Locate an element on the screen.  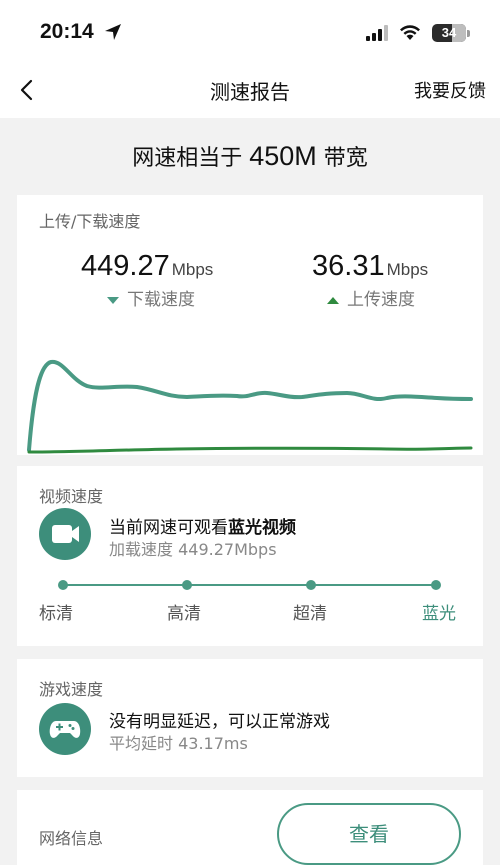
upload-value: 36.31 is located at coordinates (348, 266).